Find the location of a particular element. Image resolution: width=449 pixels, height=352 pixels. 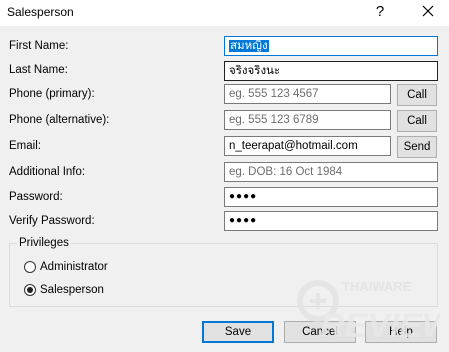

password-value: ●●●● is located at coordinates (243, 196).